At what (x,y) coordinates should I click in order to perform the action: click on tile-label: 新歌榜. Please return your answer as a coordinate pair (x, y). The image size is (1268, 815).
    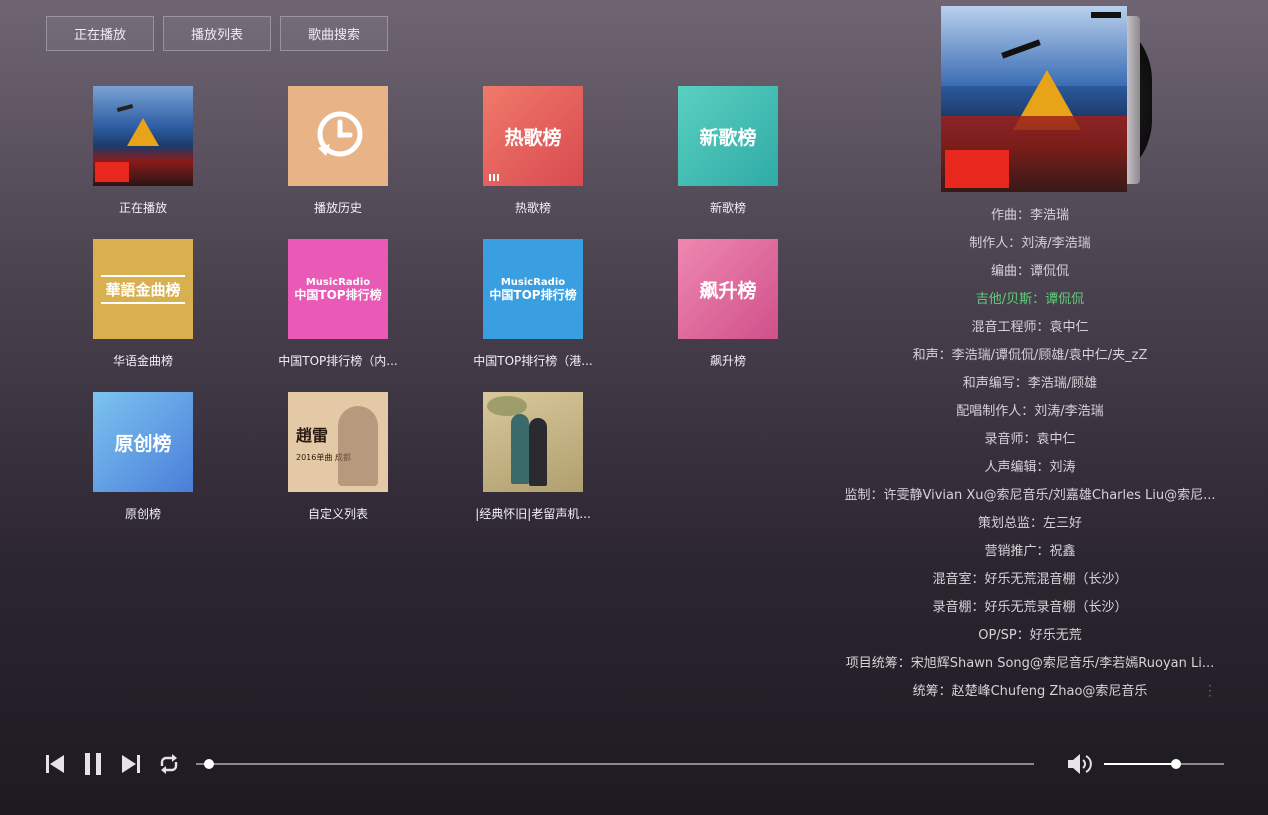
    Looking at the image, I should click on (727, 208).